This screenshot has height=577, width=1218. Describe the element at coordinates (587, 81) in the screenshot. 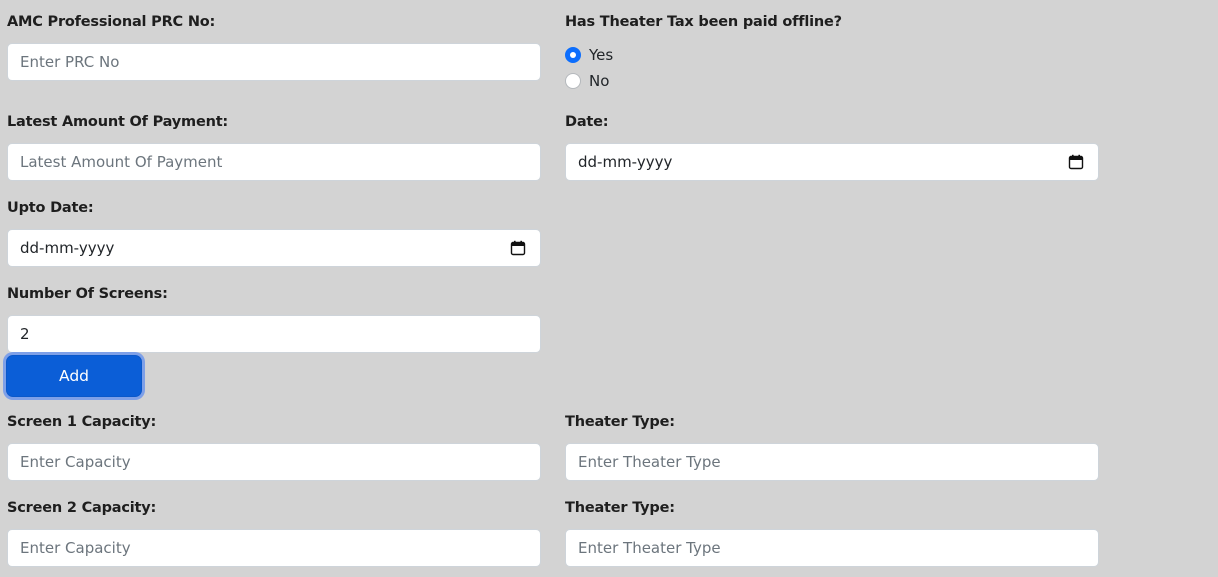

I see `radio-no-option: No` at that location.